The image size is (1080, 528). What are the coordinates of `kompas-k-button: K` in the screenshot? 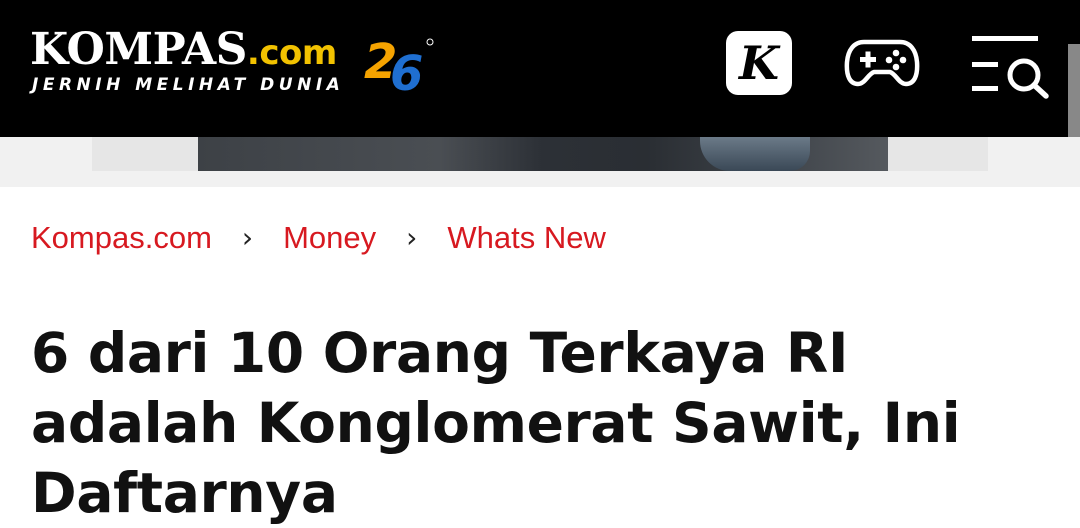 It's located at (759, 63).